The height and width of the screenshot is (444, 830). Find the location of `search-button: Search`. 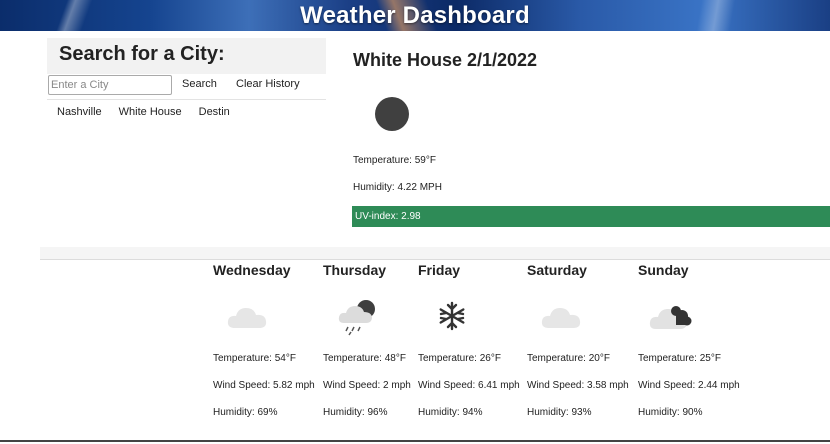

search-button: Search is located at coordinates (199, 84).